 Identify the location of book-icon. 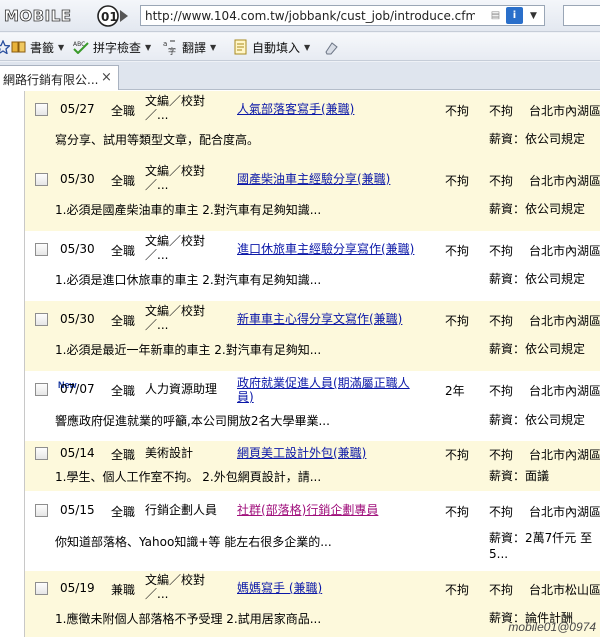
(18, 47).